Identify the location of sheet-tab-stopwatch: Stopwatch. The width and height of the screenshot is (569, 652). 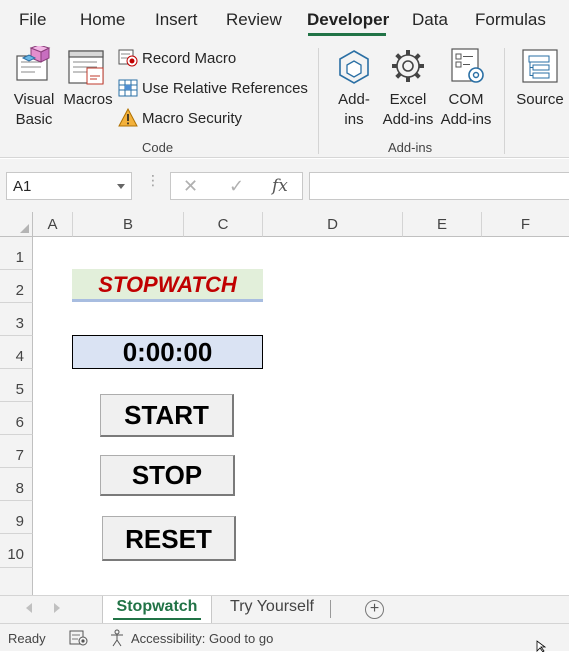
(157, 609).